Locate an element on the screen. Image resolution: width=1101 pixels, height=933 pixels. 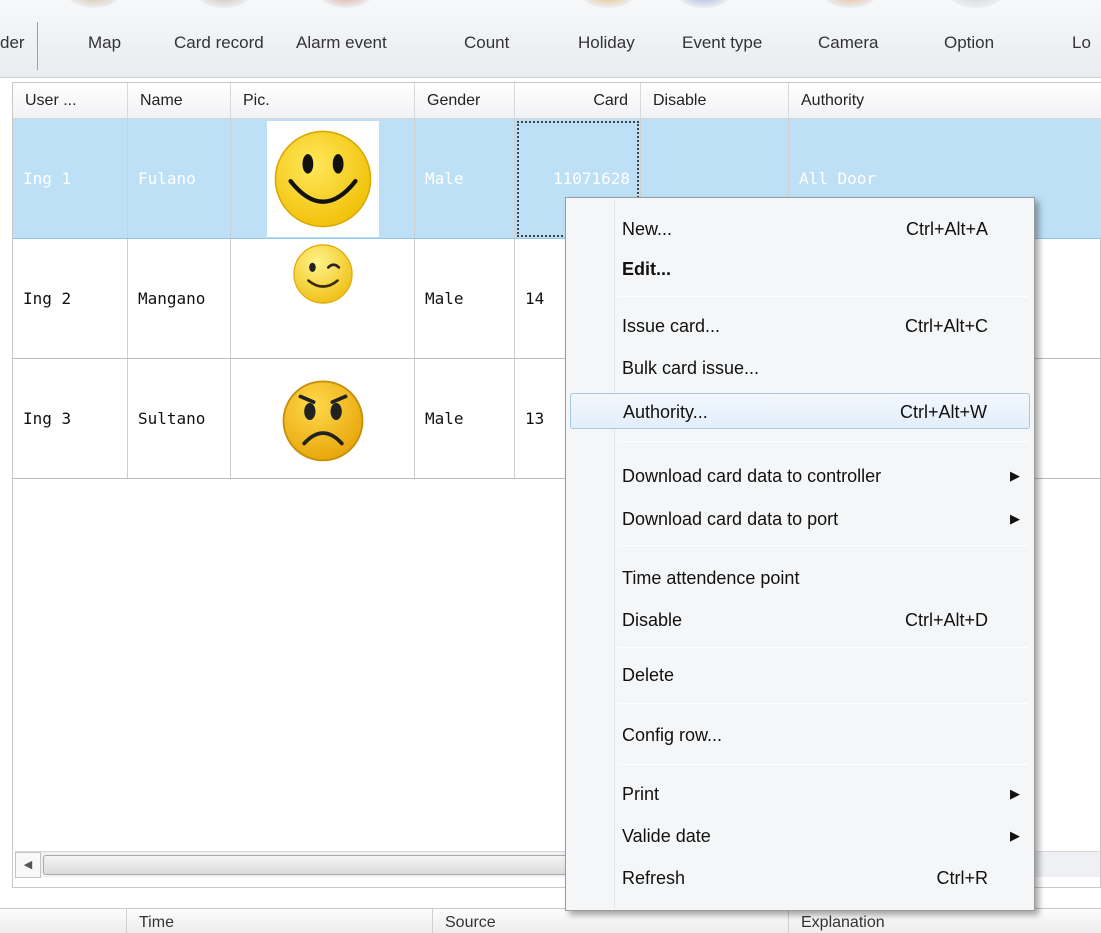
smiley-happy-icon is located at coordinates (322, 178).